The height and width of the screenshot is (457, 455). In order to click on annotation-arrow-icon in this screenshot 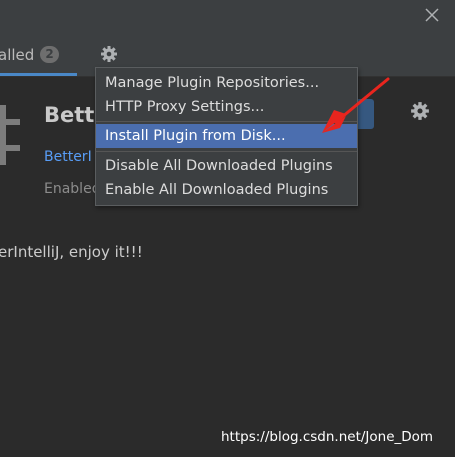, I will do `click(355, 106)`.